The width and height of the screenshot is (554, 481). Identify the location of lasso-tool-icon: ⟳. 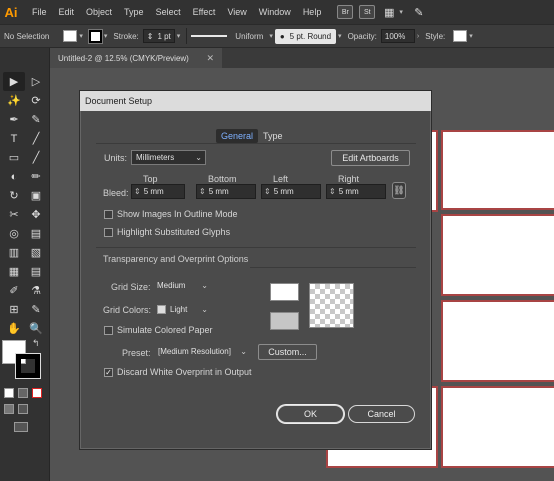
(36, 100).